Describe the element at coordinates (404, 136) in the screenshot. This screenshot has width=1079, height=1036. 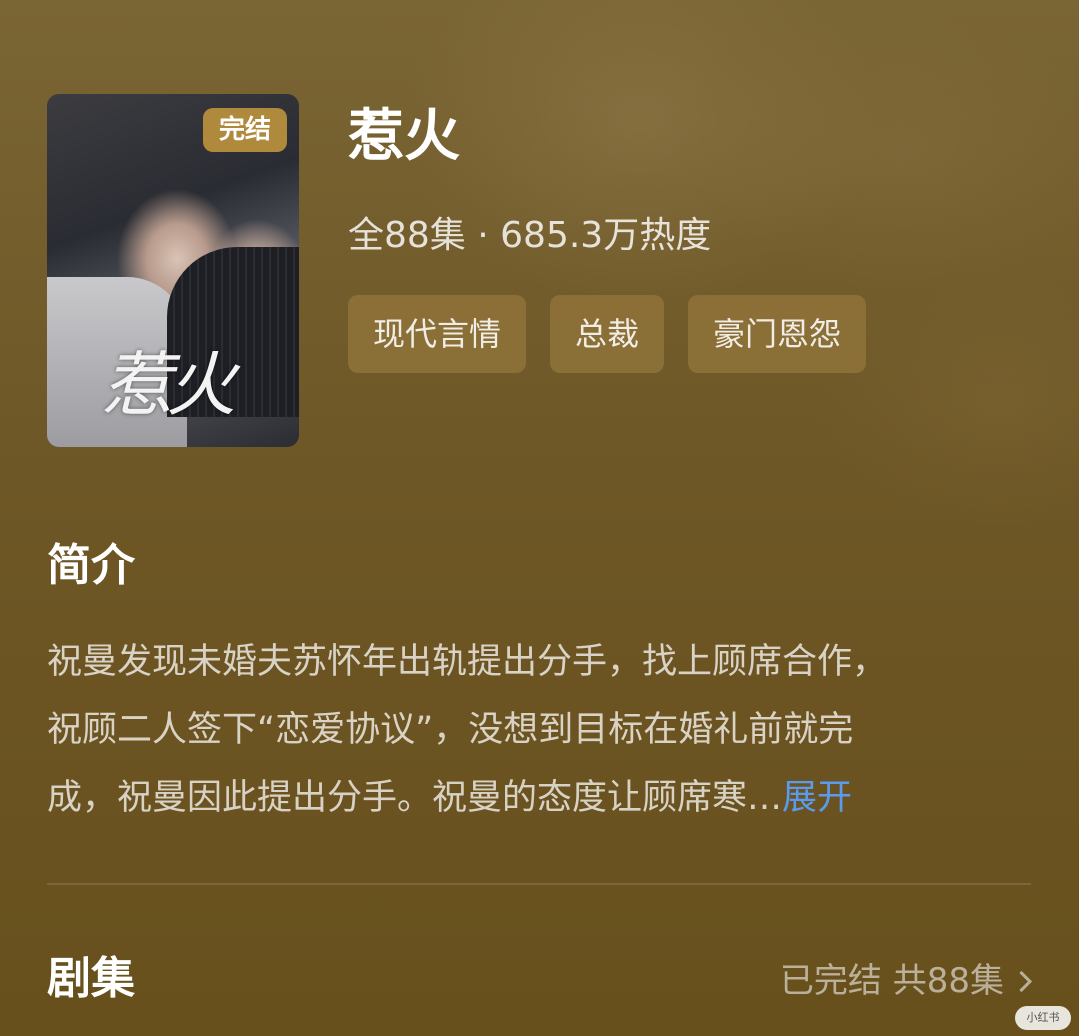
I see `page-title: 惹火` at that location.